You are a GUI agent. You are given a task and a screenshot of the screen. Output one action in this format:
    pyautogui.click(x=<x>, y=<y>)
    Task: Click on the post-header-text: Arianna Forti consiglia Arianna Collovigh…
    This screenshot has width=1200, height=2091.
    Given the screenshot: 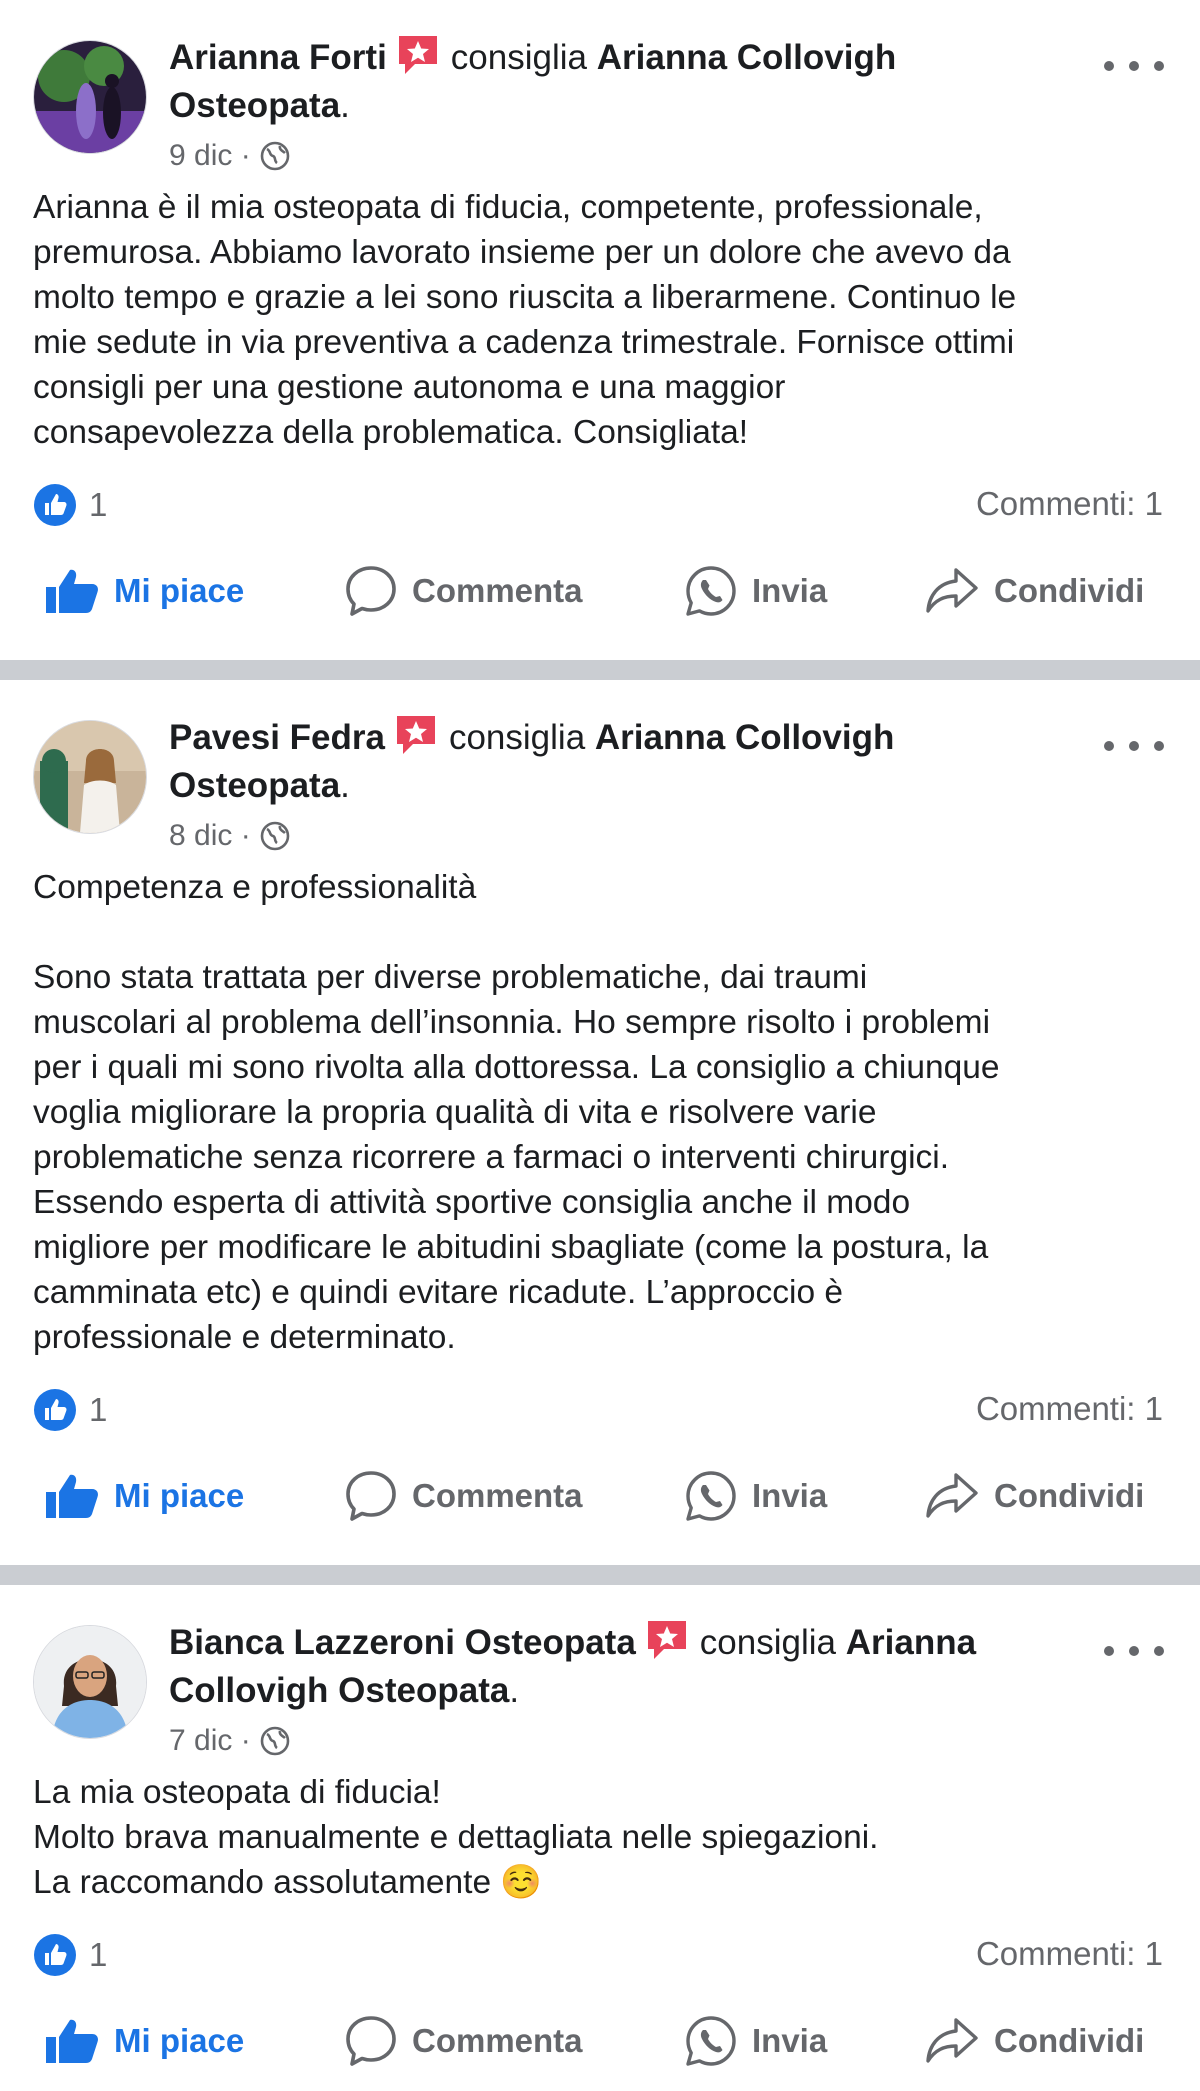 What is the action you would take?
    pyautogui.click(x=619, y=104)
    